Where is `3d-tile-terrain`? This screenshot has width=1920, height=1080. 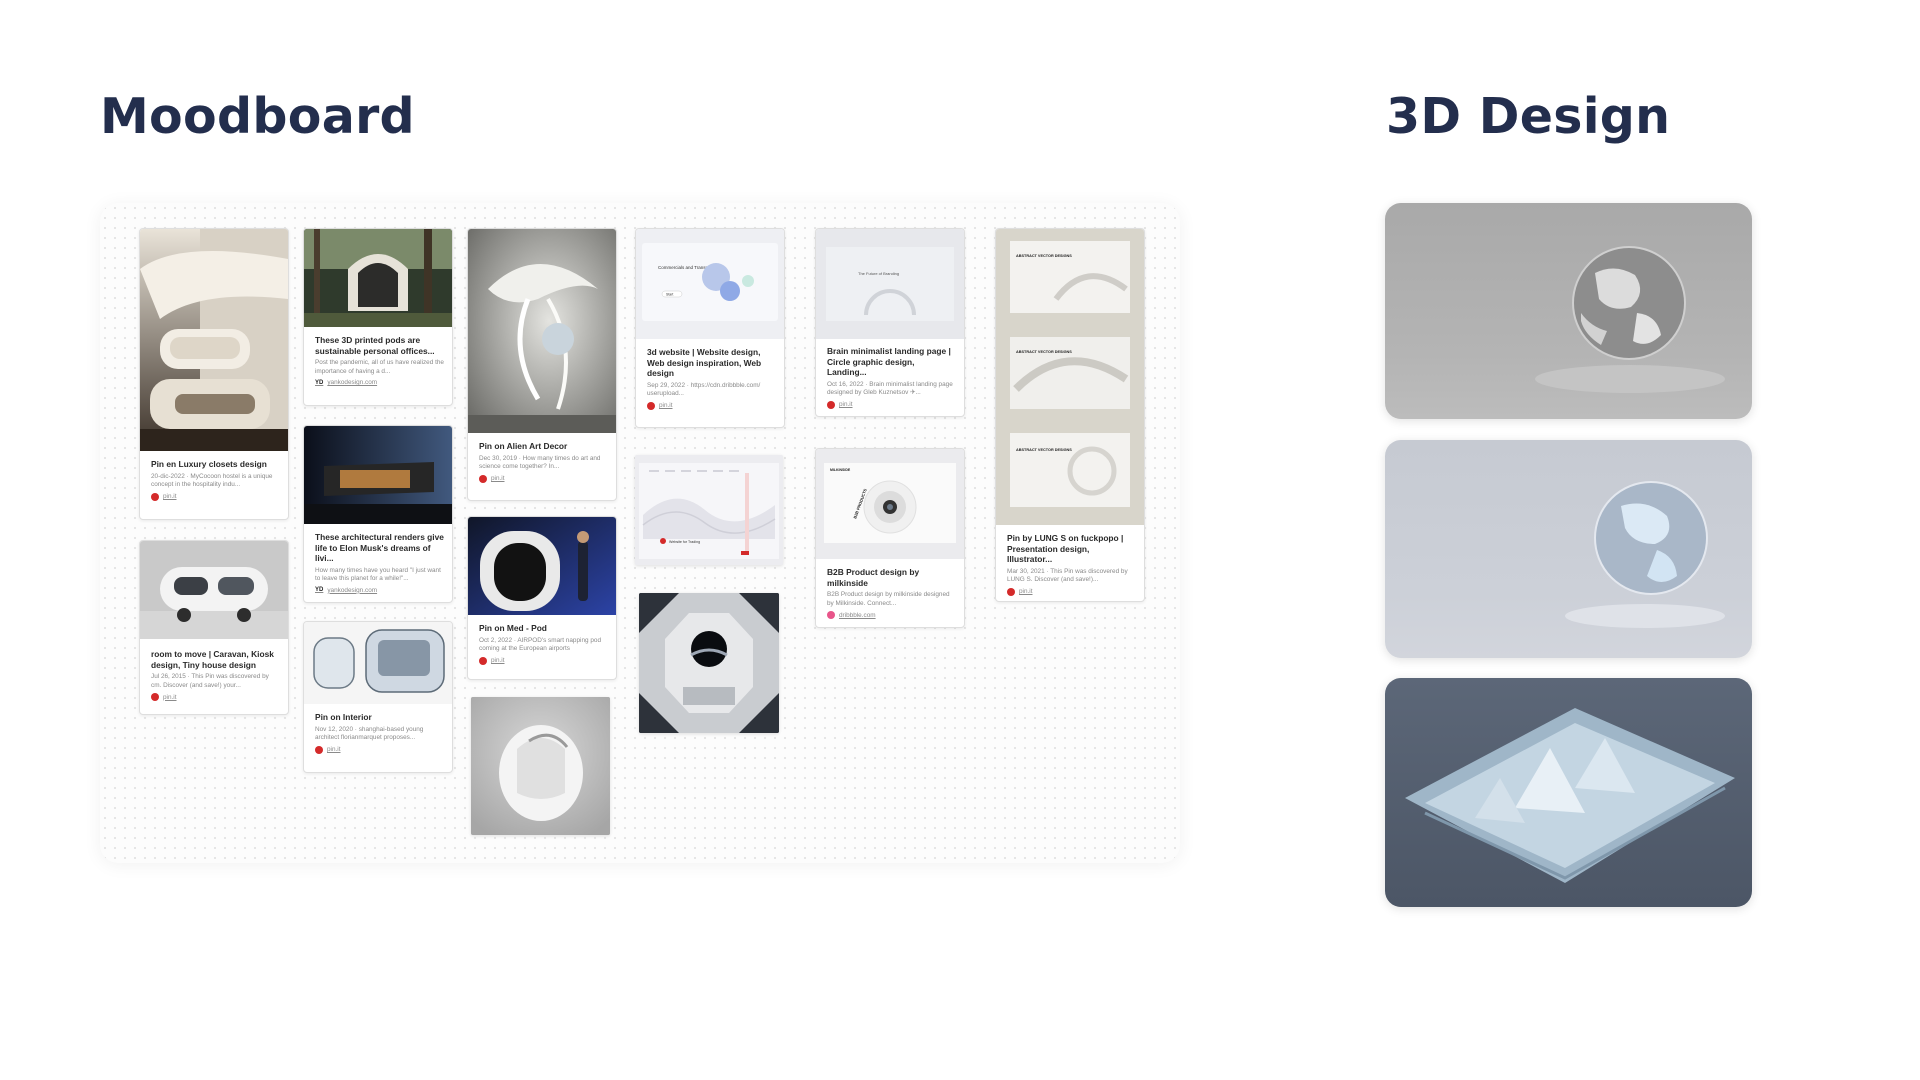 3d-tile-terrain is located at coordinates (1568, 792).